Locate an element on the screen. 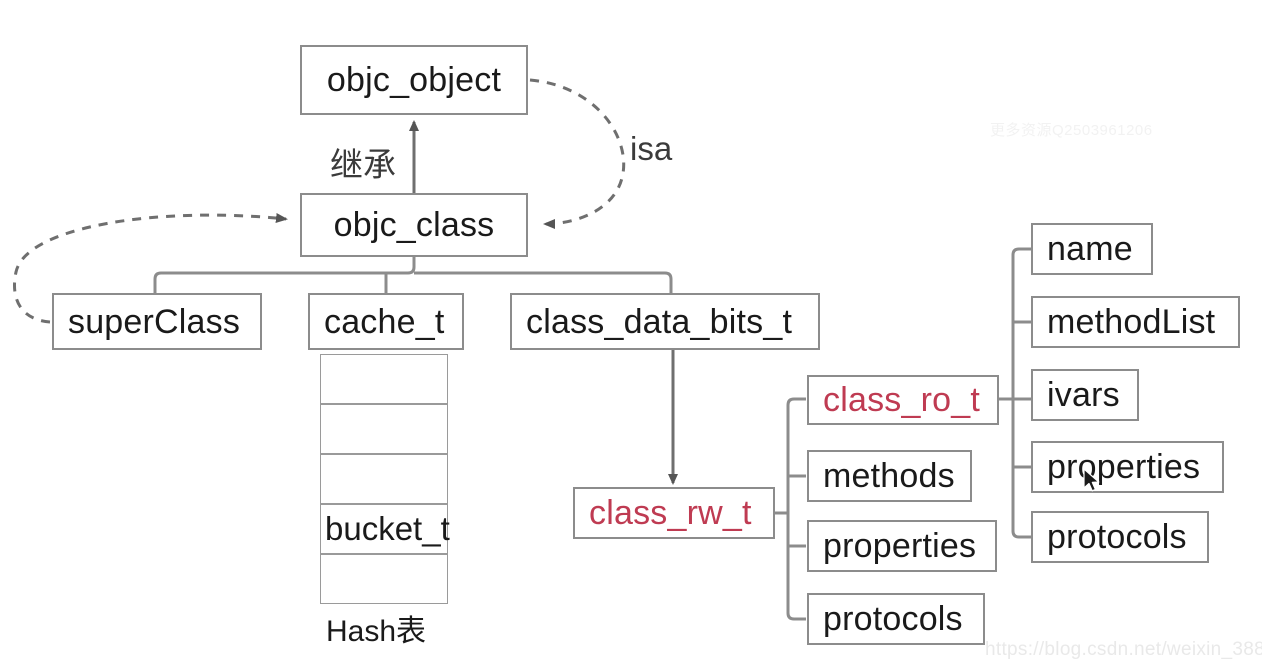 This screenshot has height=668, width=1262. node-rw-protocols: protocols is located at coordinates (896, 619).